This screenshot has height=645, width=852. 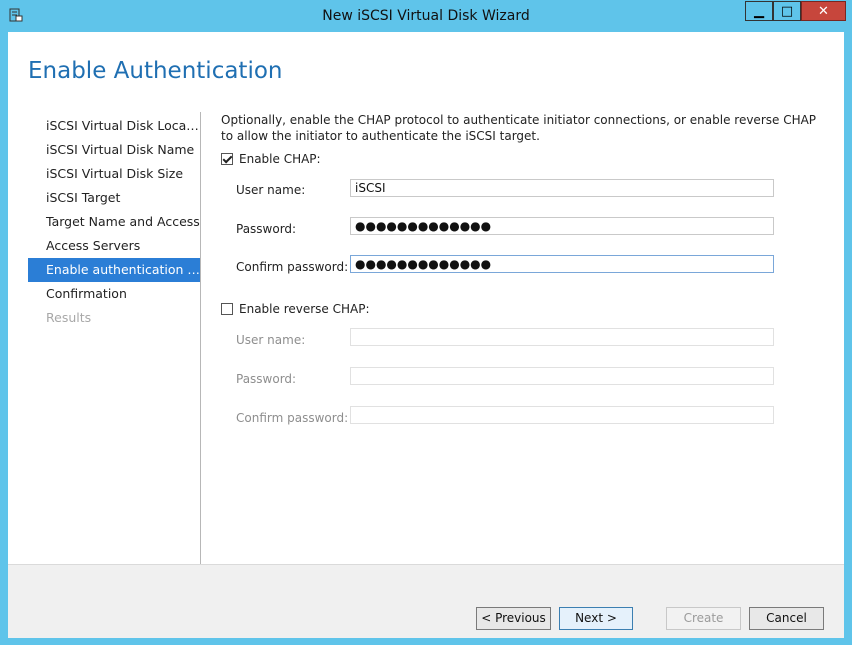 What do you see at coordinates (69, 317) in the screenshot?
I see `step-results: Results` at bounding box center [69, 317].